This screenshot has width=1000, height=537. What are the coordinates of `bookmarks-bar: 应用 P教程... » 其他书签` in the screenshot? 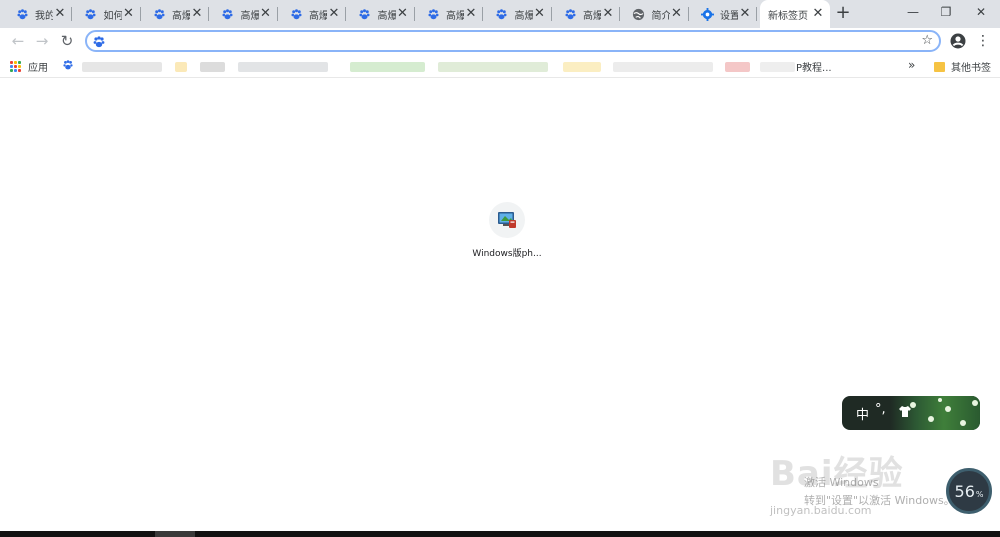 It's located at (500, 66).